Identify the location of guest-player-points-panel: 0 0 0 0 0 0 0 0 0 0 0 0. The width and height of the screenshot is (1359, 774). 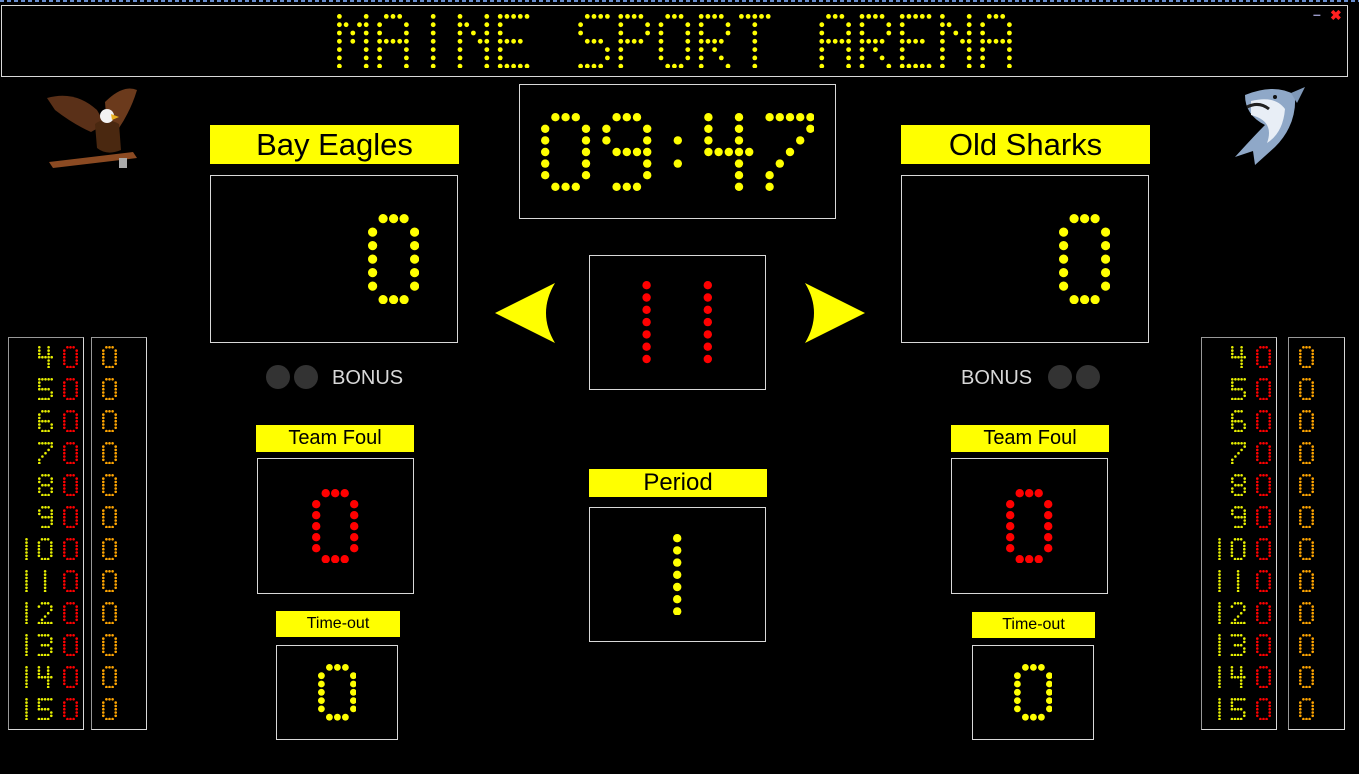
(1316, 533).